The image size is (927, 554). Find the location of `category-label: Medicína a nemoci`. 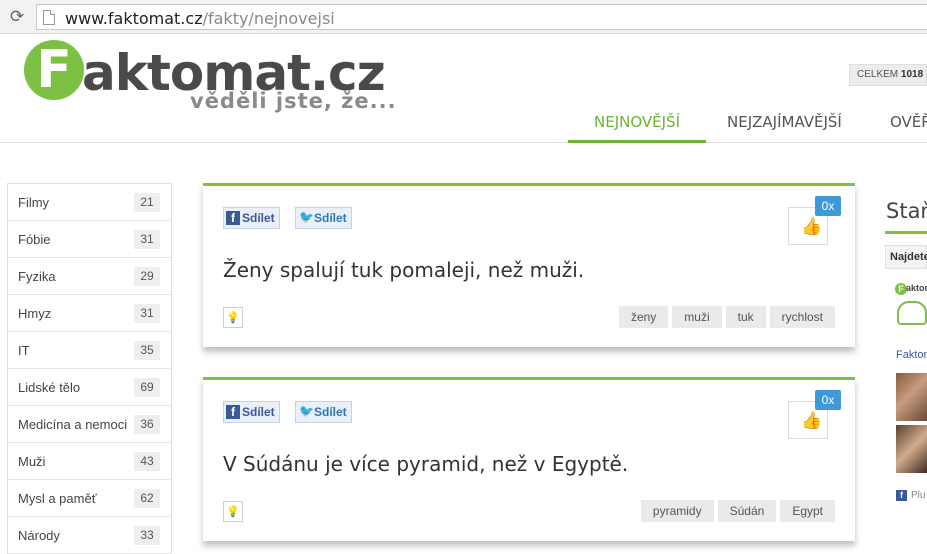

category-label: Medicína a nemoci is located at coordinates (73, 424).